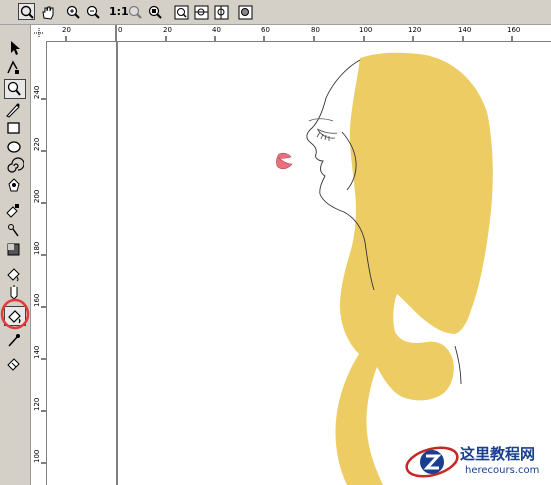 The image size is (551, 485). What do you see at coordinates (14, 274) in the screenshot?
I see `outline-tool` at bounding box center [14, 274].